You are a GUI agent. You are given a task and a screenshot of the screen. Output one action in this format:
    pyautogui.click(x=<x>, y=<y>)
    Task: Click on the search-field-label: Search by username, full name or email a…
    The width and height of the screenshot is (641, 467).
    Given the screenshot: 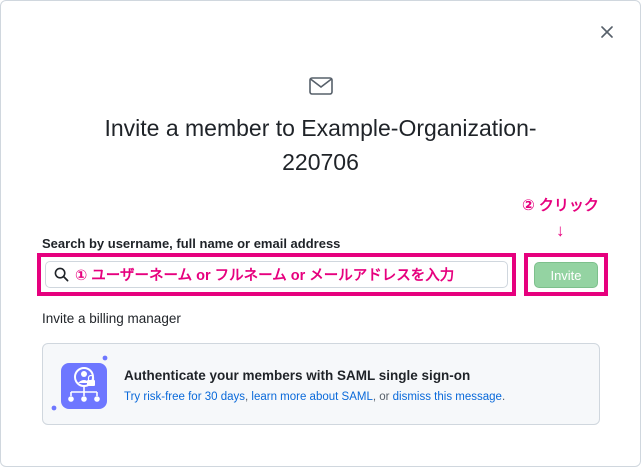 What is the action you would take?
    pyautogui.click(x=191, y=243)
    